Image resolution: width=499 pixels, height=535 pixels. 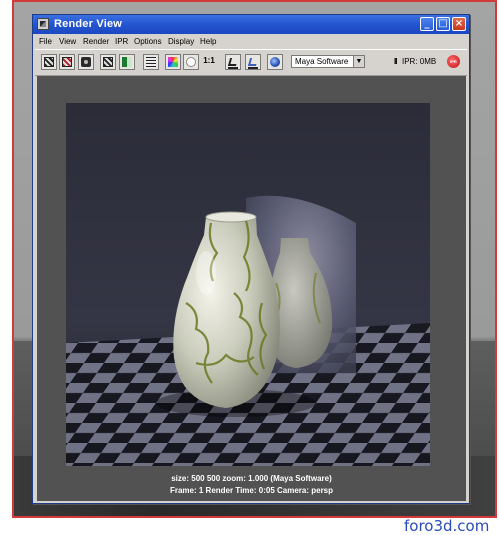 I want to click on display-channels-icon, so click(x=127, y=62).